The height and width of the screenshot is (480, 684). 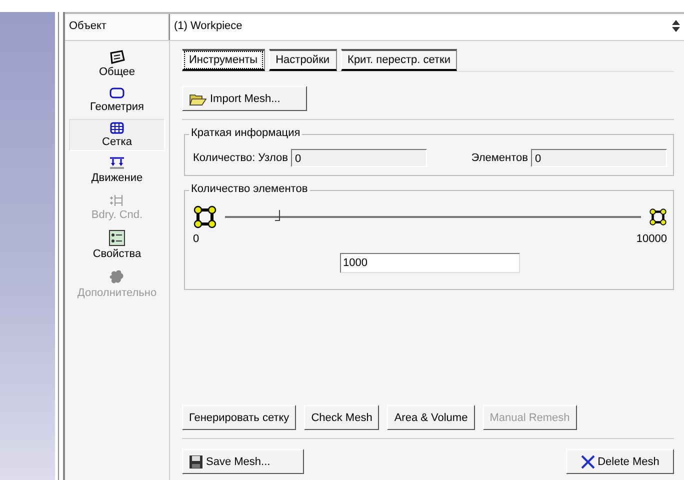 What do you see at coordinates (358, 158) in the screenshot?
I see `nodes-field: 0` at bounding box center [358, 158].